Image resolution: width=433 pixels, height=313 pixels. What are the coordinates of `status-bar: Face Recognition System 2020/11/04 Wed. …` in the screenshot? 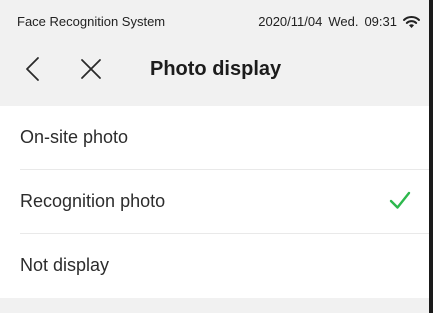 It's located at (216, 19).